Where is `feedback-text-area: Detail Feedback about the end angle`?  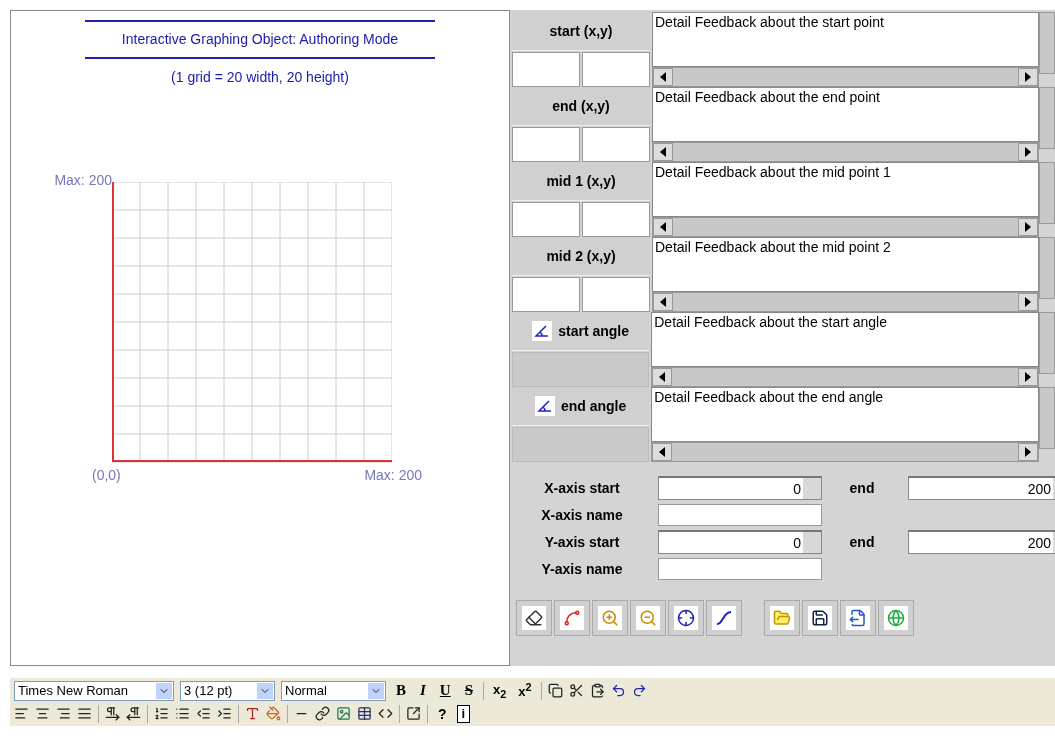
feedback-text-area: Detail Feedback about the end angle is located at coordinates (845, 414).